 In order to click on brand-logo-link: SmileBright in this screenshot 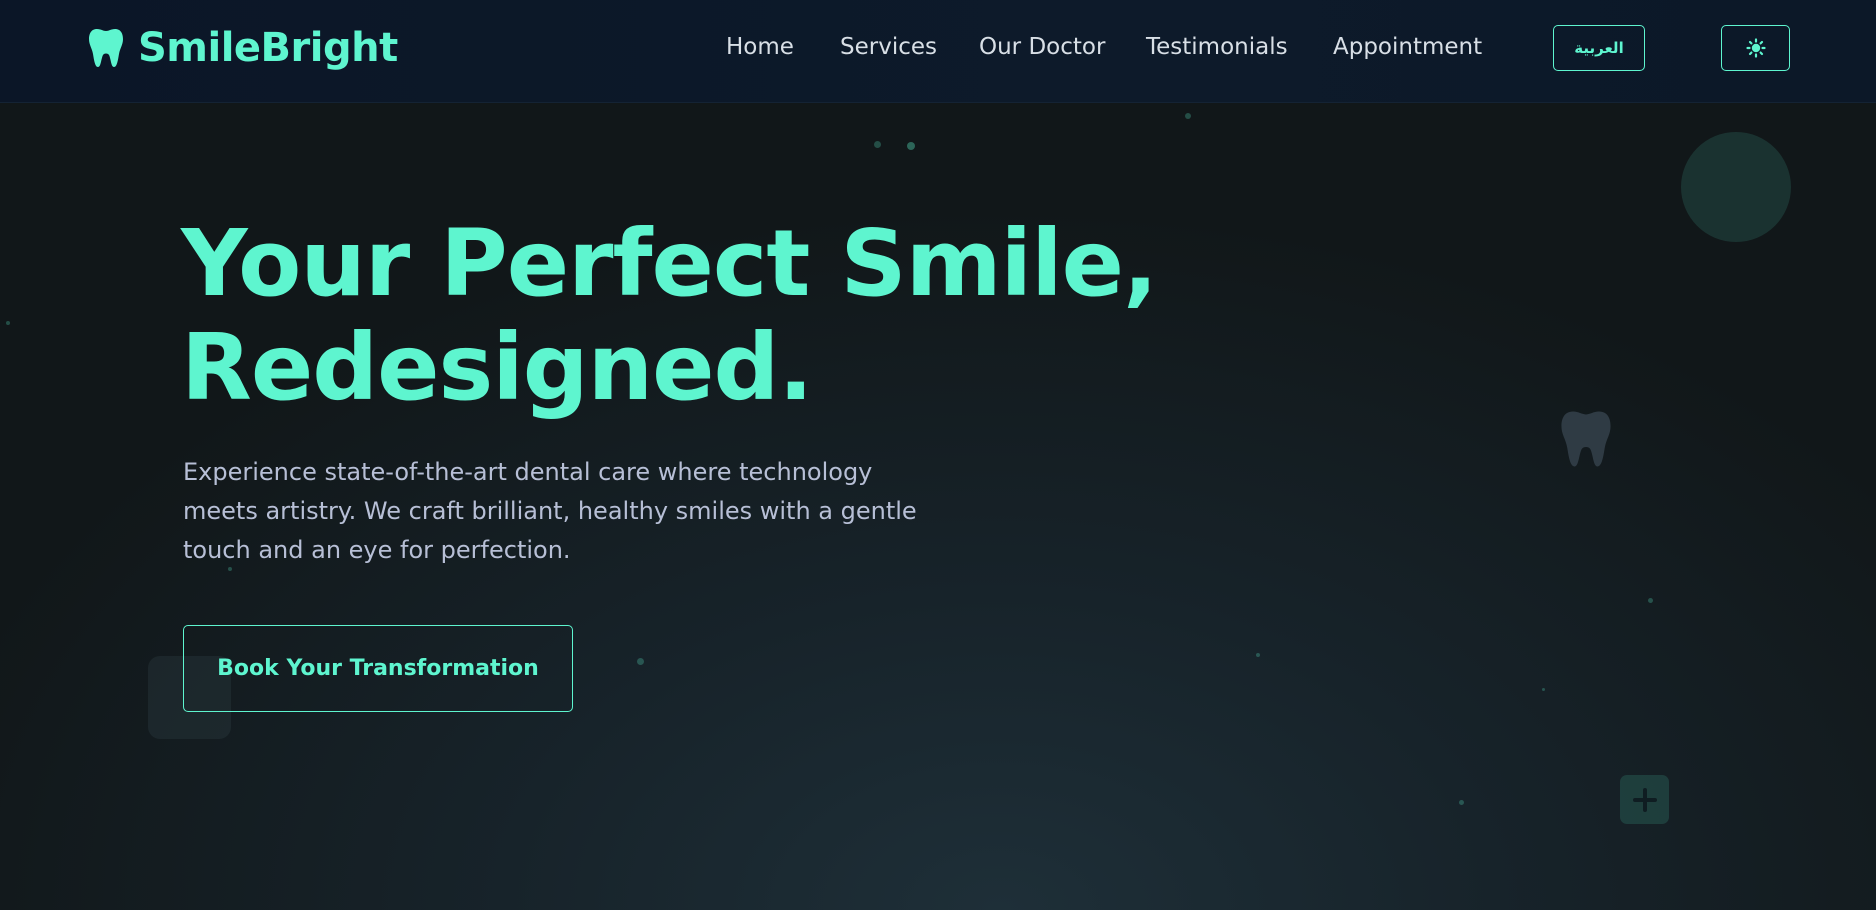, I will do `click(243, 48)`.